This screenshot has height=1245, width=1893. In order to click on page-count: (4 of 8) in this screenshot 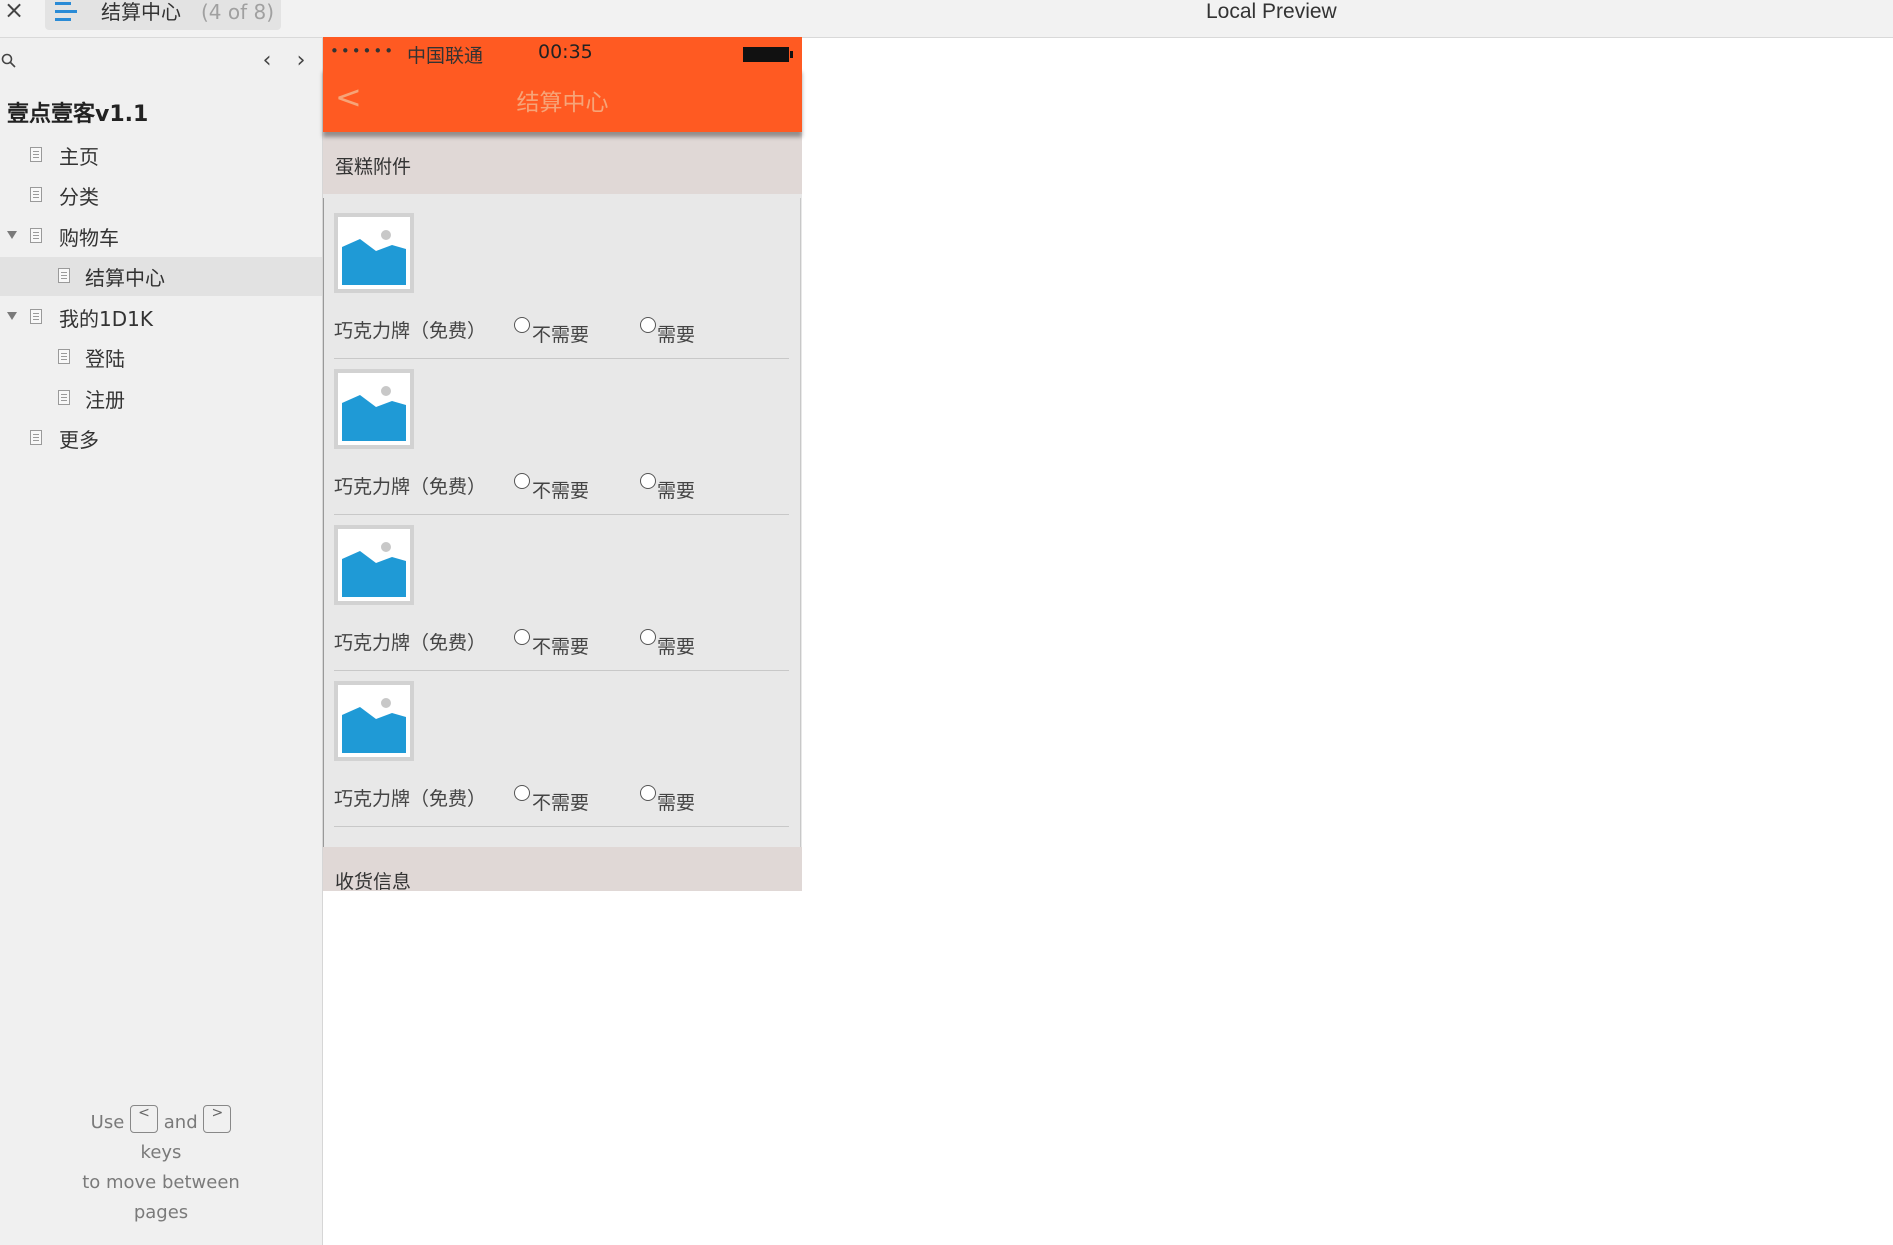, I will do `click(238, 12)`.